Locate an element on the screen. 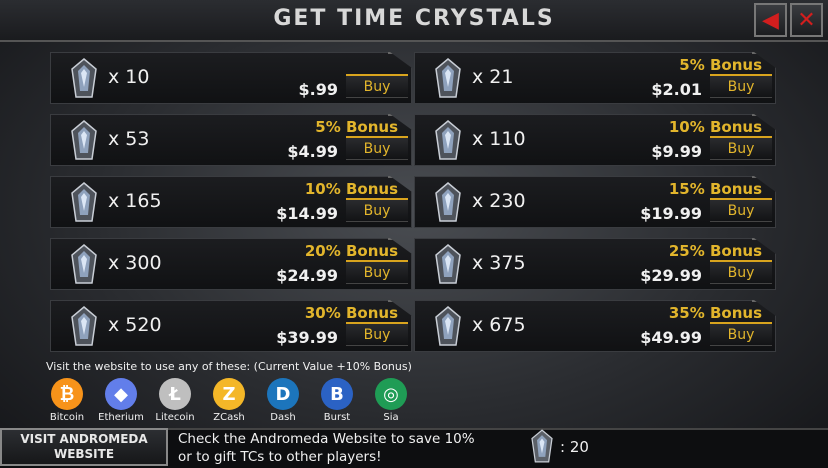 This screenshot has width=828, height=468. pack-price: $9.99 is located at coordinates (676, 151).